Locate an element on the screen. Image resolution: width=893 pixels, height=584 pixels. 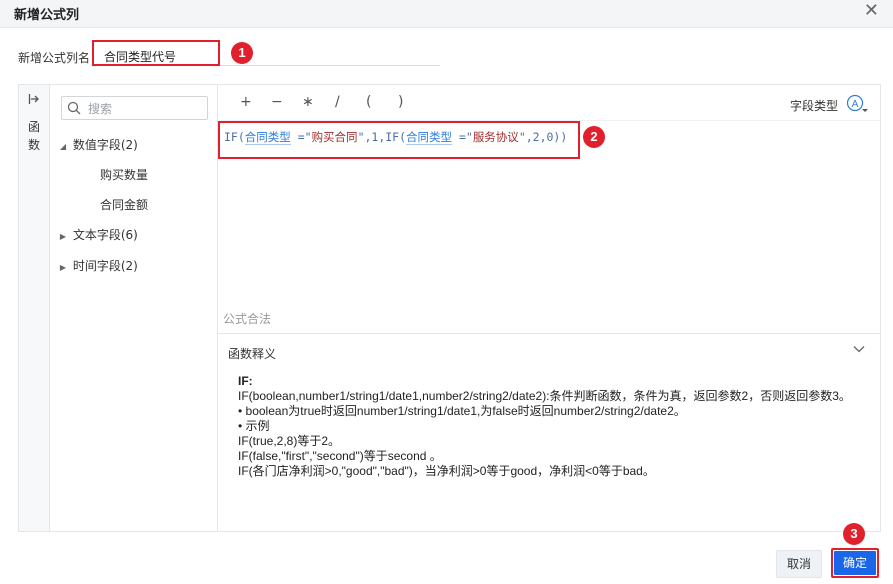
operator-plus-button: + is located at coordinates (246, 102).